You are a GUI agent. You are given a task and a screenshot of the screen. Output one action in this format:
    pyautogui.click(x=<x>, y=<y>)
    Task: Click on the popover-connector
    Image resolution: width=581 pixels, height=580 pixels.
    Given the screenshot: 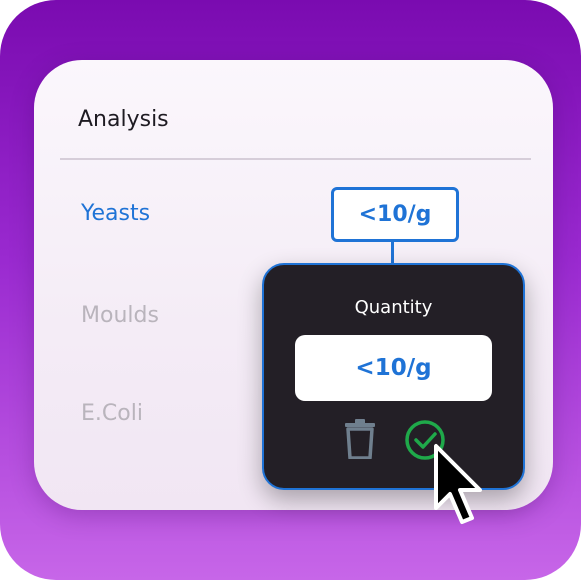 What is the action you would take?
    pyautogui.click(x=392, y=253)
    